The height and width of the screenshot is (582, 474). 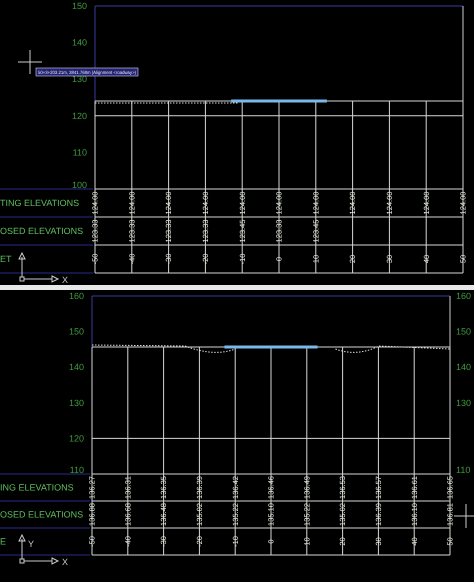 I want to click on crosshair-cursor-icon, so click(x=464, y=516).